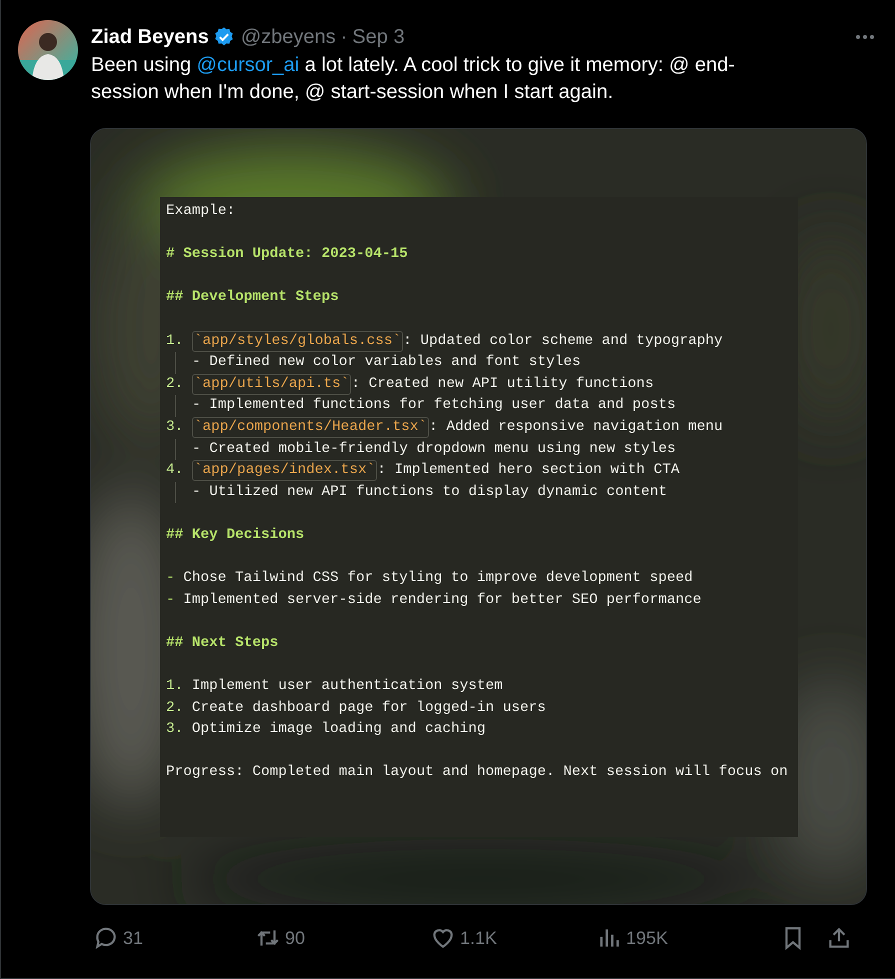 The height and width of the screenshot is (979, 895). What do you see at coordinates (133, 938) in the screenshot?
I see `count-label: 31` at bounding box center [133, 938].